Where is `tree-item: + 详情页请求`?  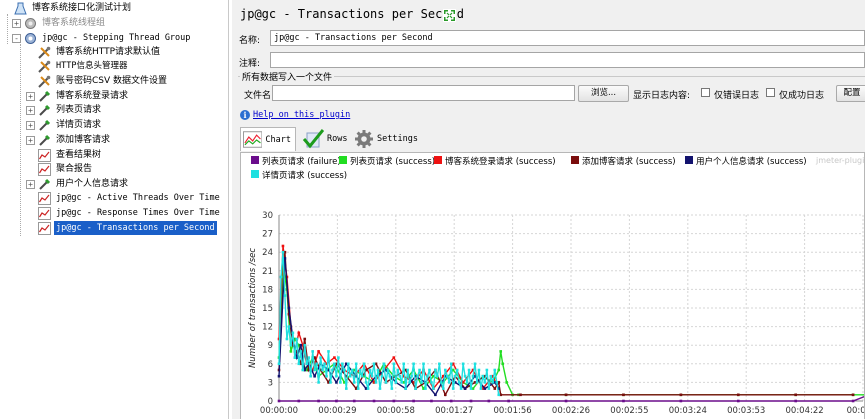
tree-item: + 详情页请求 is located at coordinates (64, 125).